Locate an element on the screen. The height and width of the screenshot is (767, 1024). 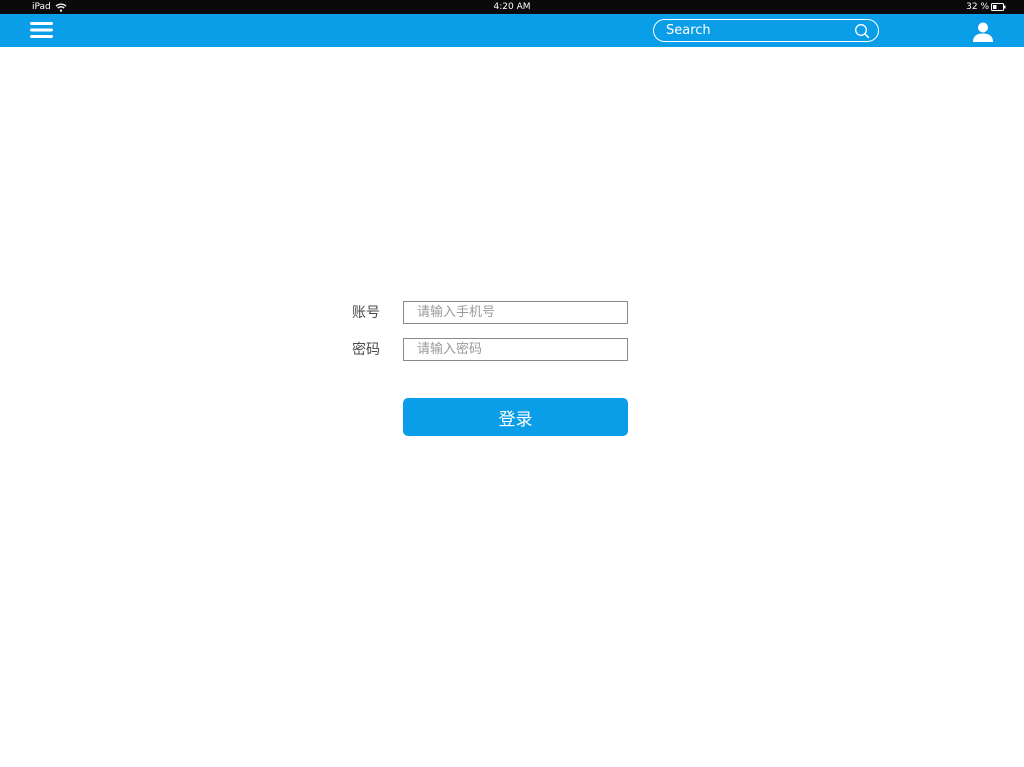
battery-percentage: 32 % is located at coordinates (977, 7).